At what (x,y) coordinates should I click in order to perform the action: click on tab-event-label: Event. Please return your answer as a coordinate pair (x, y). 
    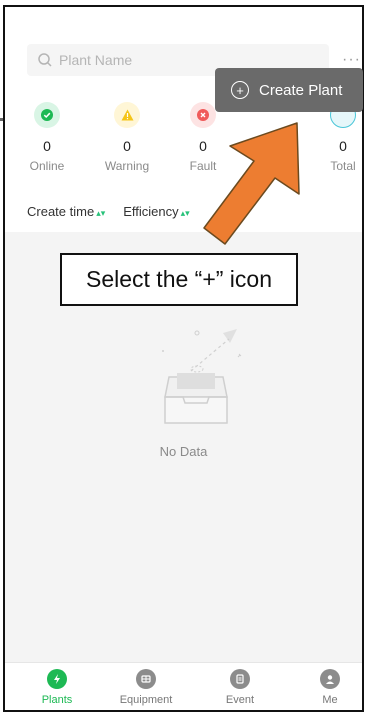
    Looking at the image, I should click on (240, 700).